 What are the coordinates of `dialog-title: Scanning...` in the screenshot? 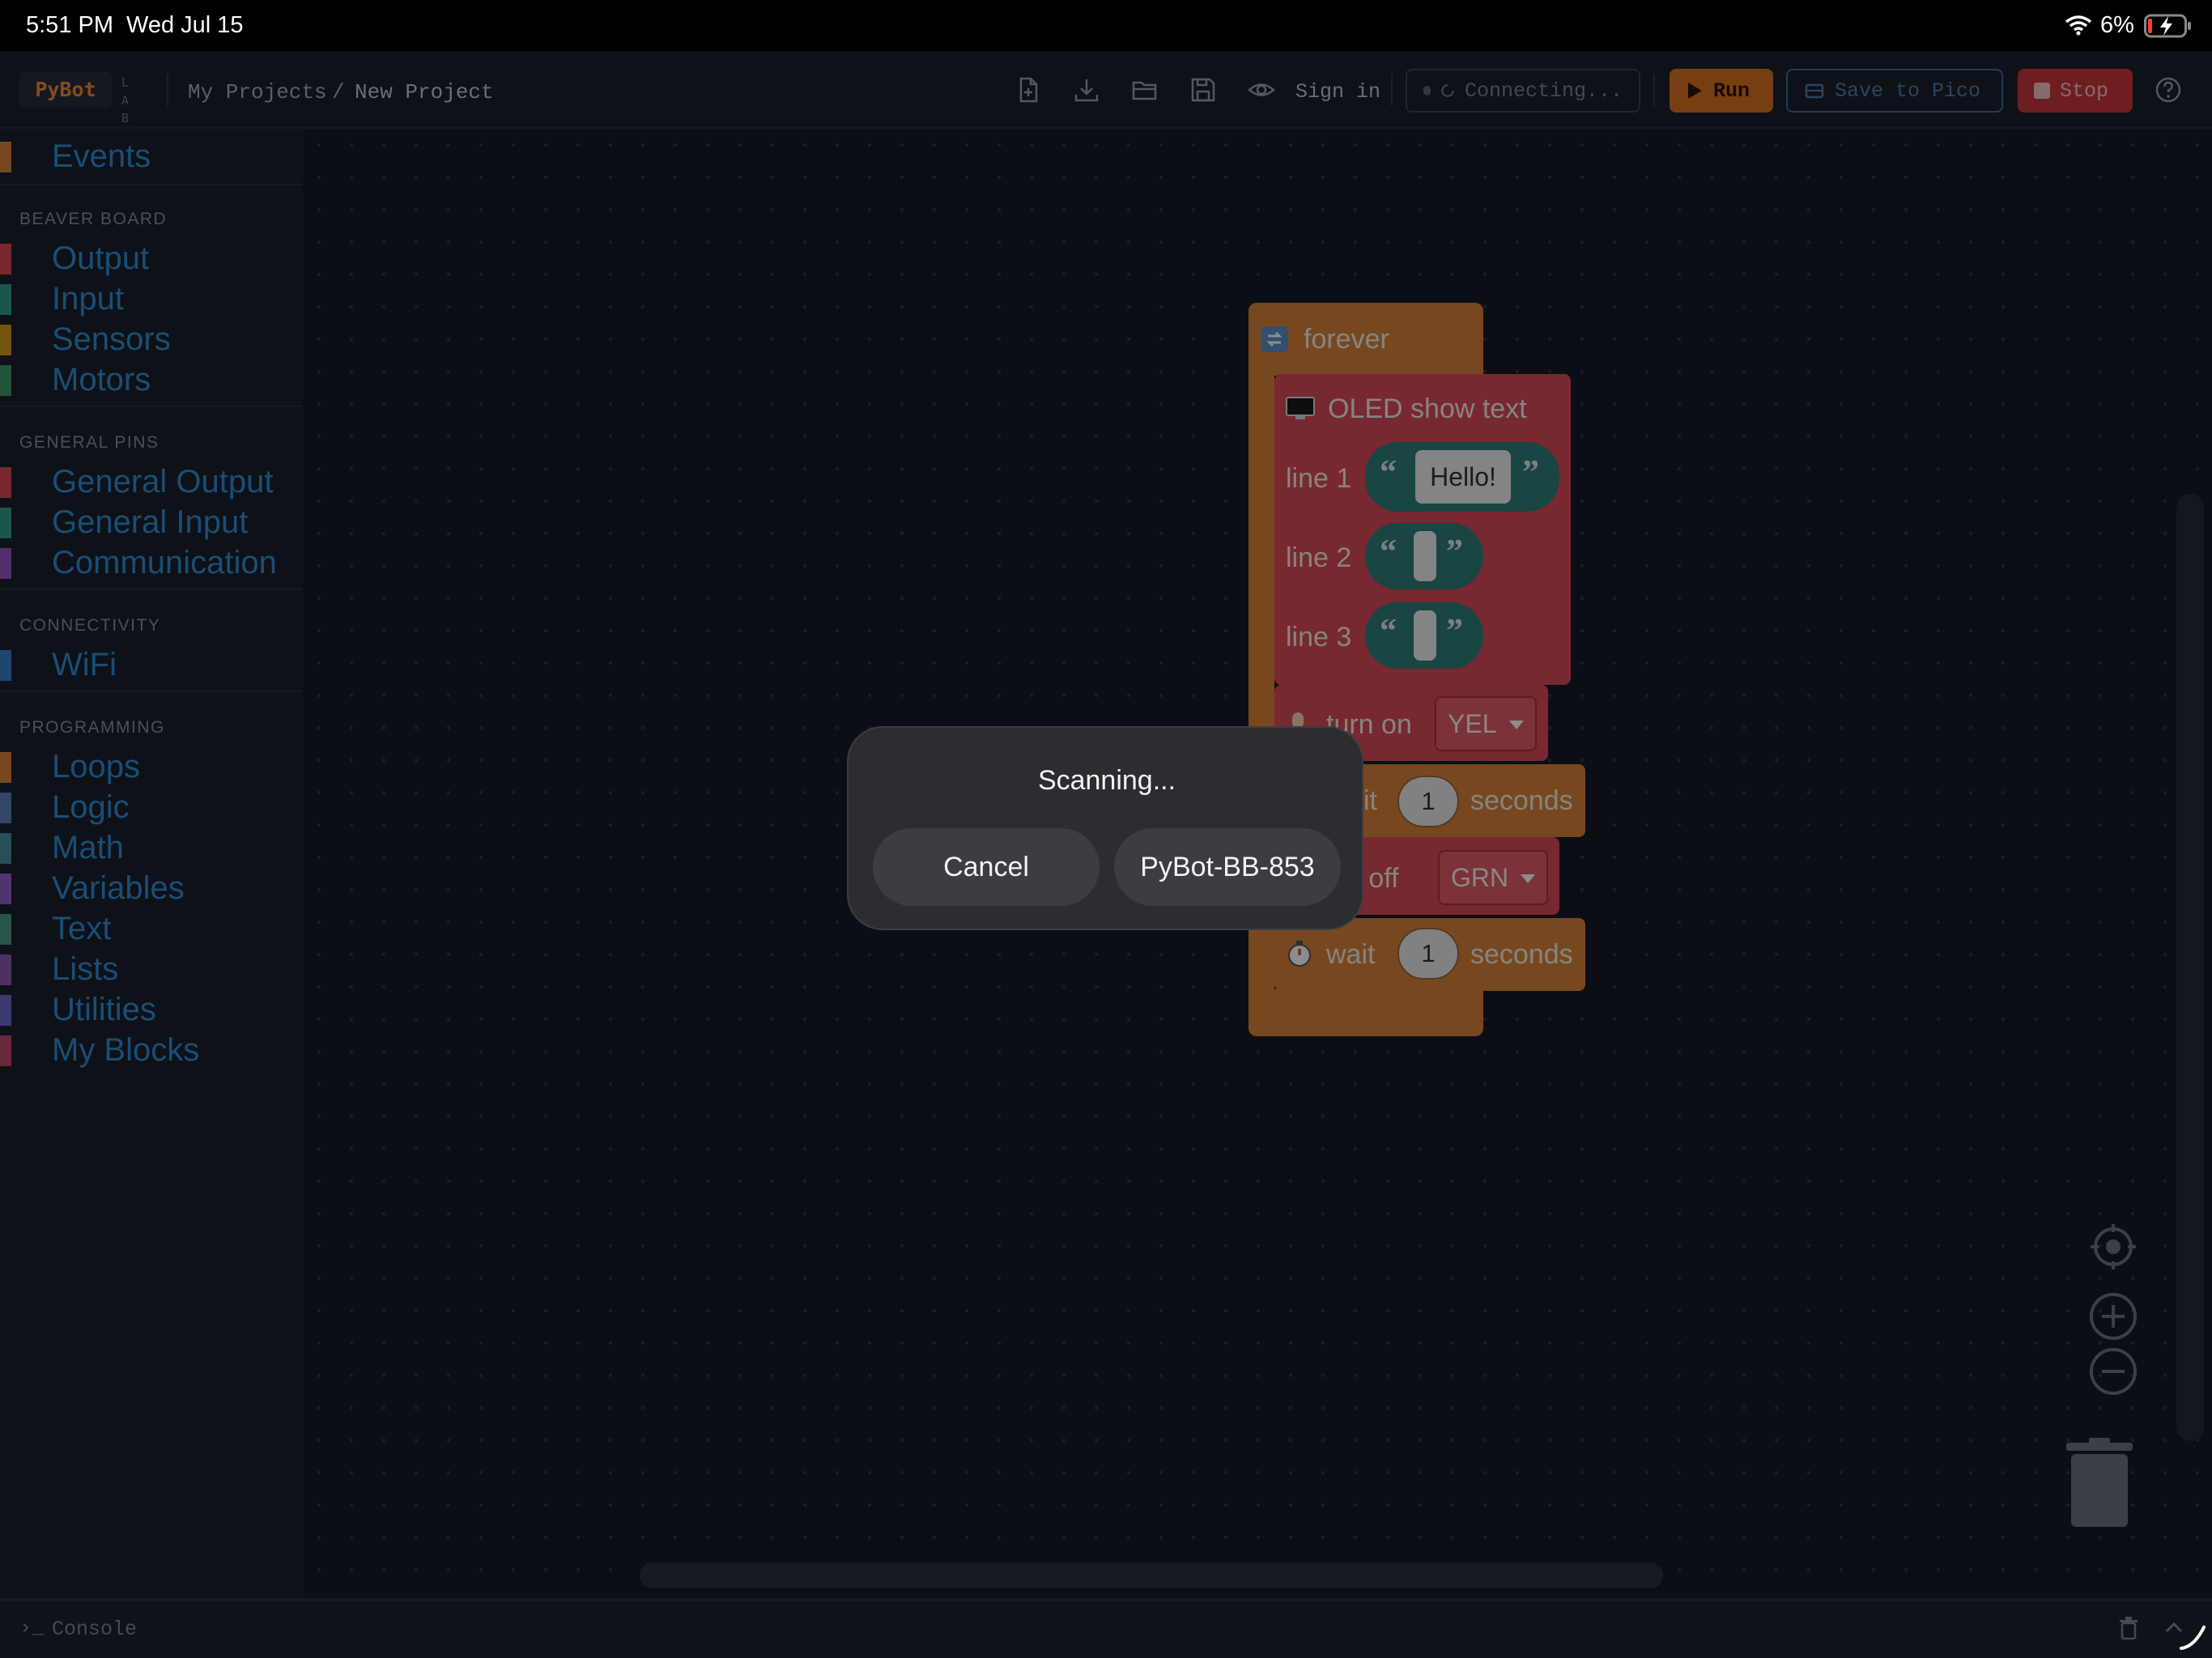 It's located at (1106, 780).